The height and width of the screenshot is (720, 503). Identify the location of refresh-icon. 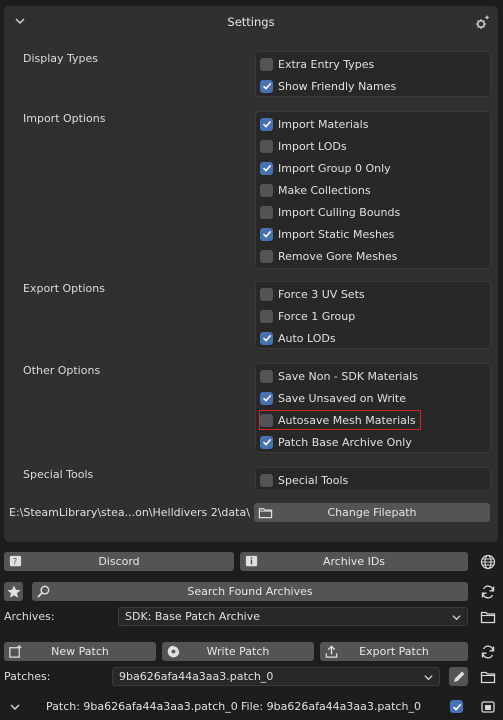
(487, 651).